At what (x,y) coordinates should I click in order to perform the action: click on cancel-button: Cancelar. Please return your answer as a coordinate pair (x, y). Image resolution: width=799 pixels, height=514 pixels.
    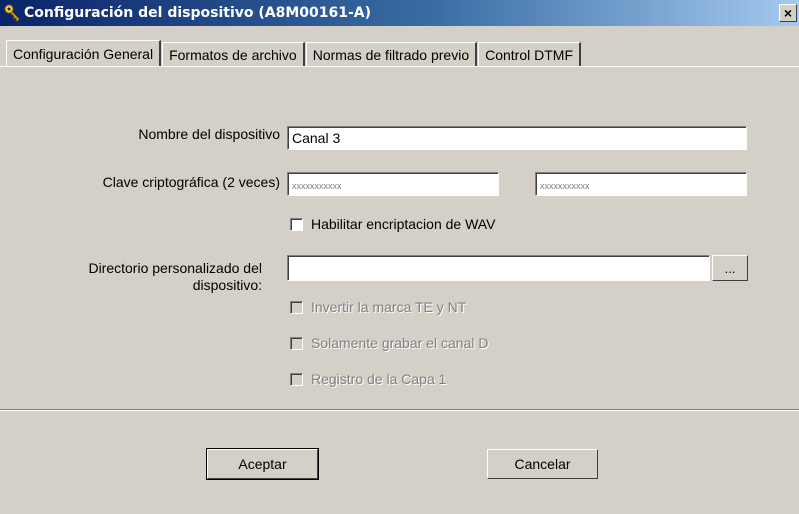
    Looking at the image, I should click on (542, 464).